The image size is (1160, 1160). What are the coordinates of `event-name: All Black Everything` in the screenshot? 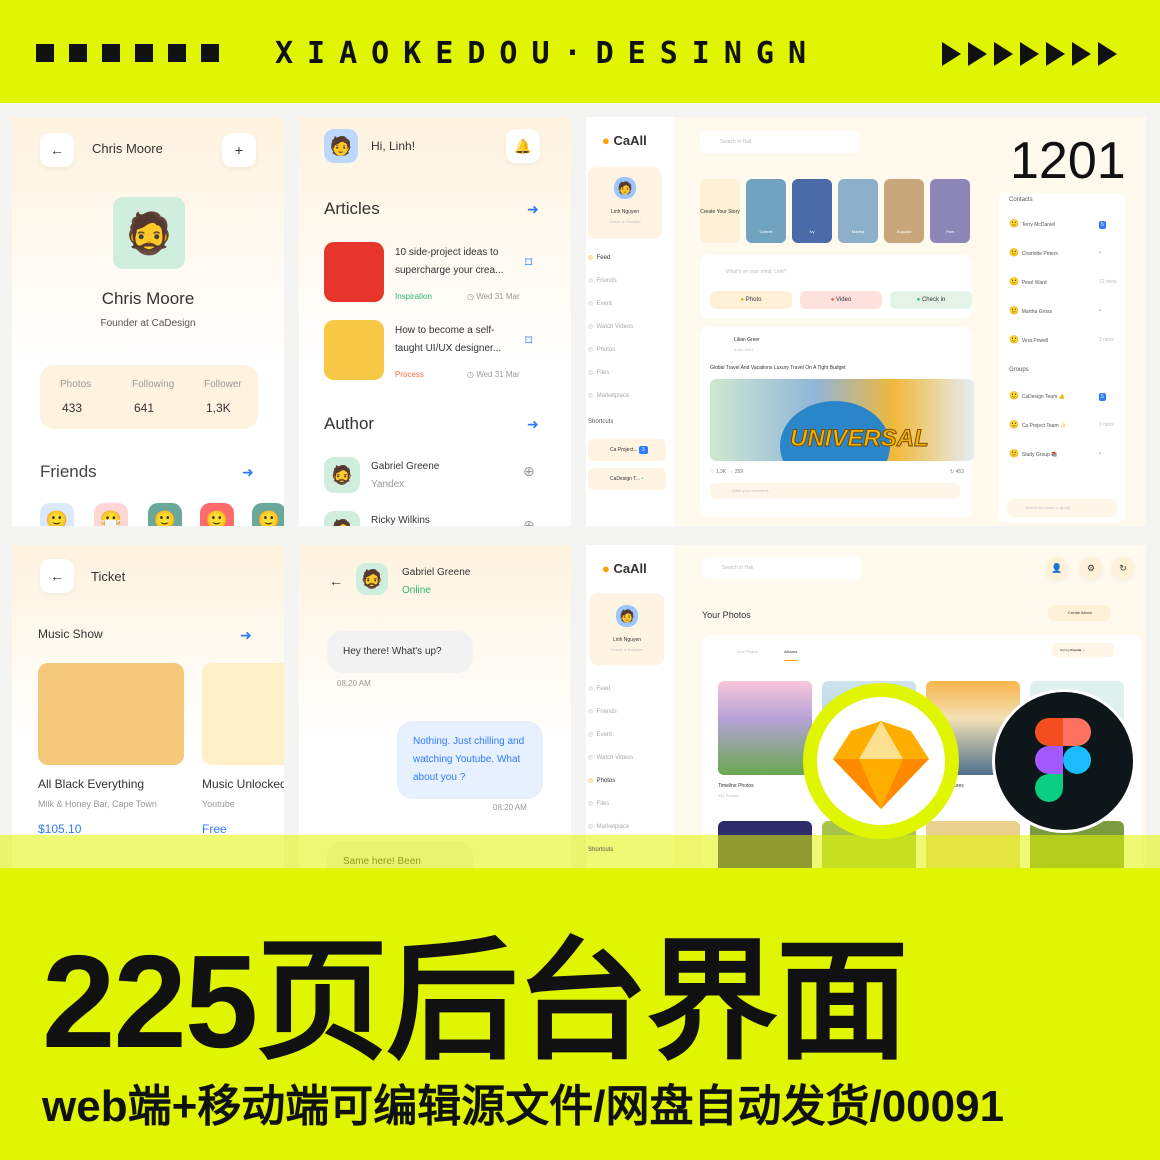 It's located at (91, 784).